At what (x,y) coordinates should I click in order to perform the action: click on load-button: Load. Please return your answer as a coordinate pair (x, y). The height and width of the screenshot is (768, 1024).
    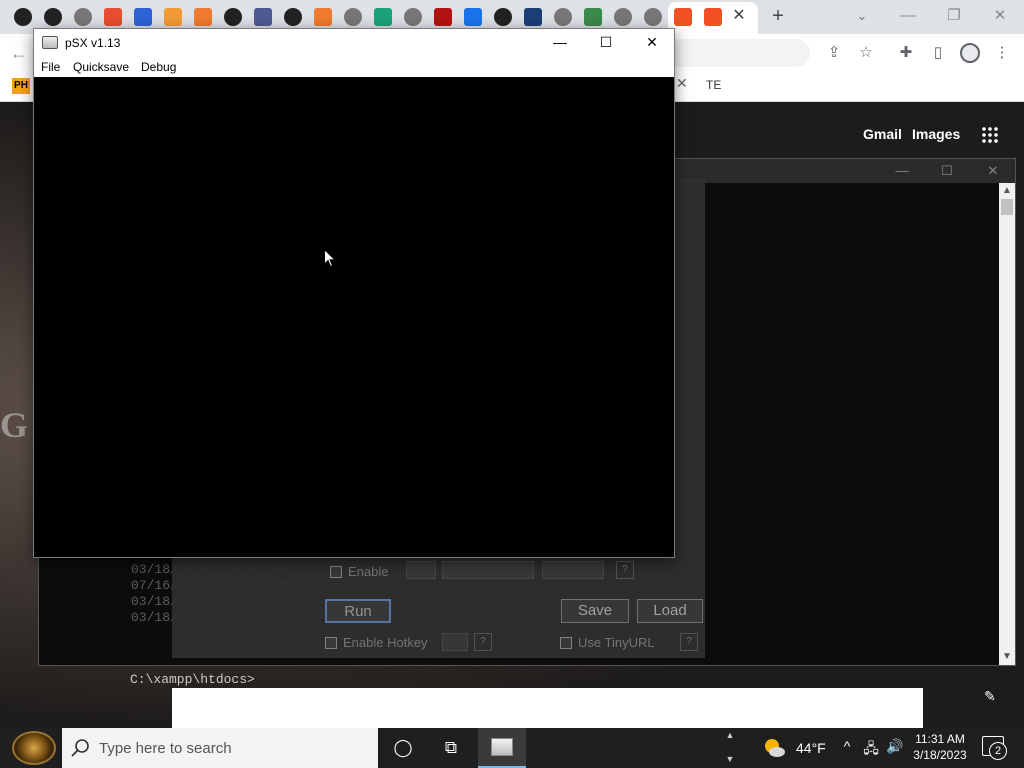
    Looking at the image, I should click on (670, 611).